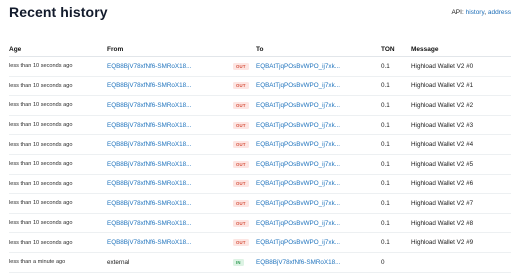 Image resolution: width=520 pixels, height=273 pixels. I want to click on message-cell: Highload Wallet V2 #2, so click(461, 105).